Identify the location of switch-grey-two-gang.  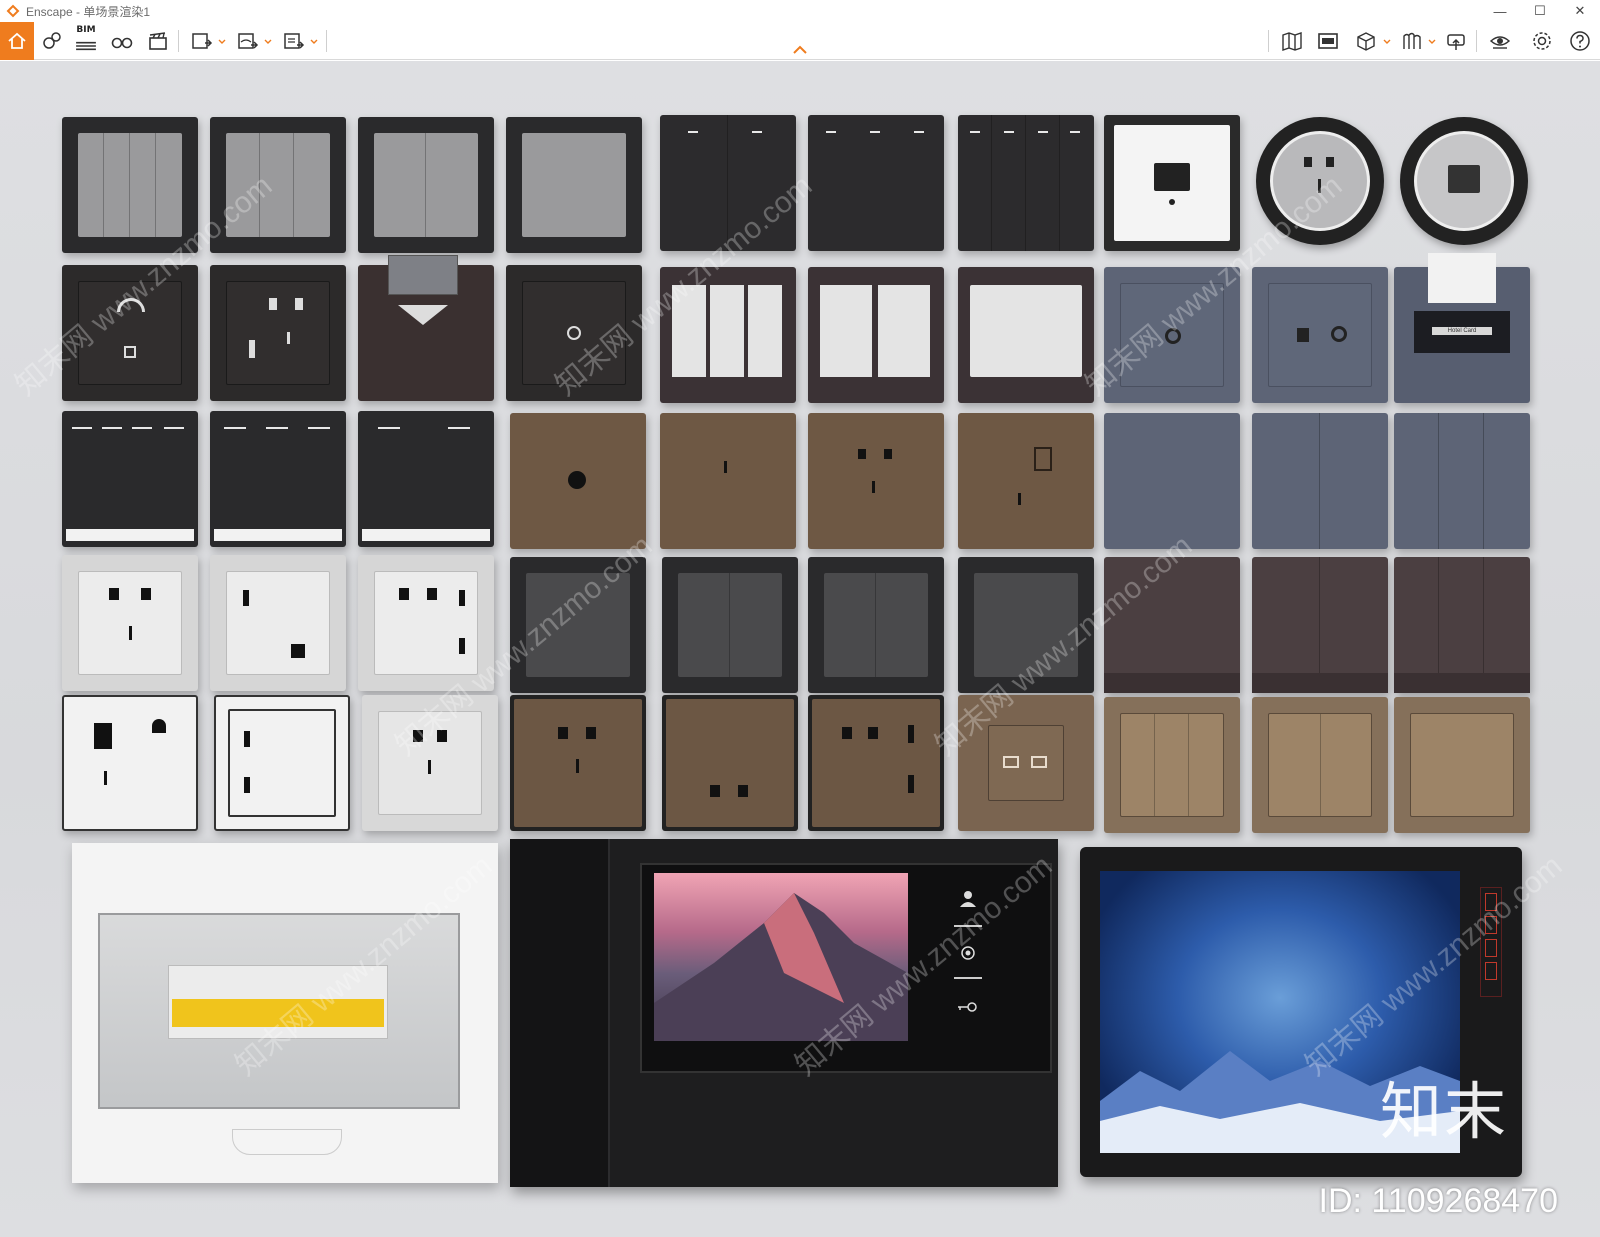
(730, 625).